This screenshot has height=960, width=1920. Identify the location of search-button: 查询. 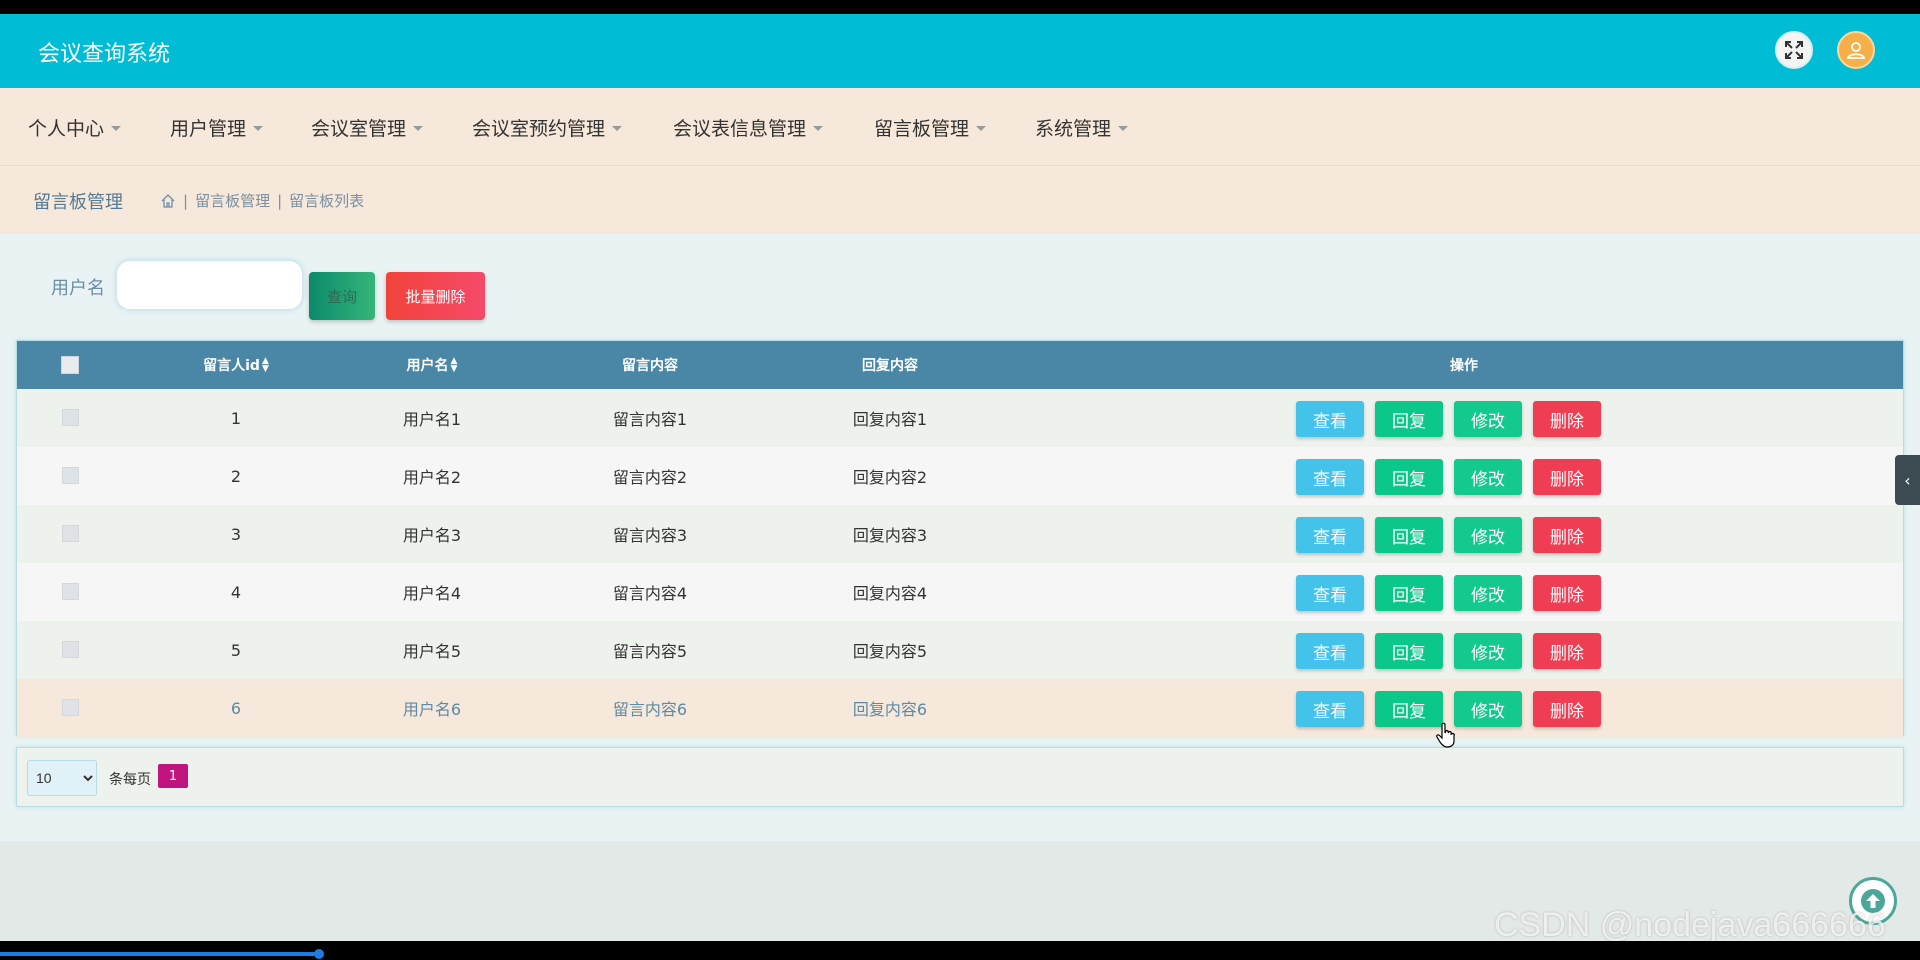
(342, 296).